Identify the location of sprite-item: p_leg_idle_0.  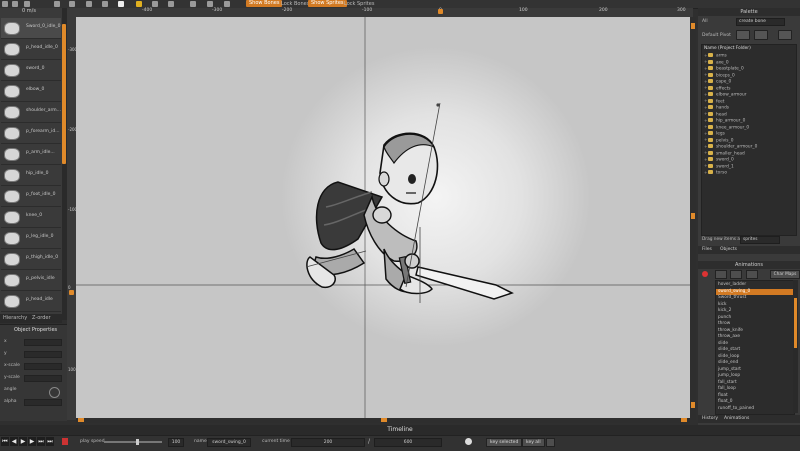
(31, 238).